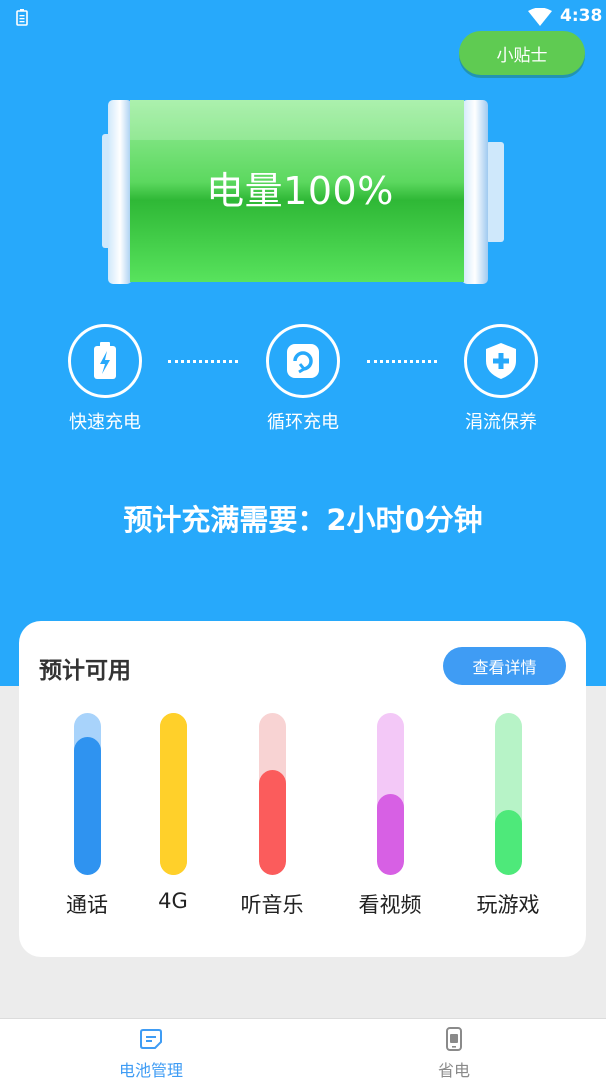 Image resolution: width=606 pixels, height=1081 pixels. Describe the element at coordinates (303, 17) in the screenshot. I see `status-bar: 4:38` at that location.